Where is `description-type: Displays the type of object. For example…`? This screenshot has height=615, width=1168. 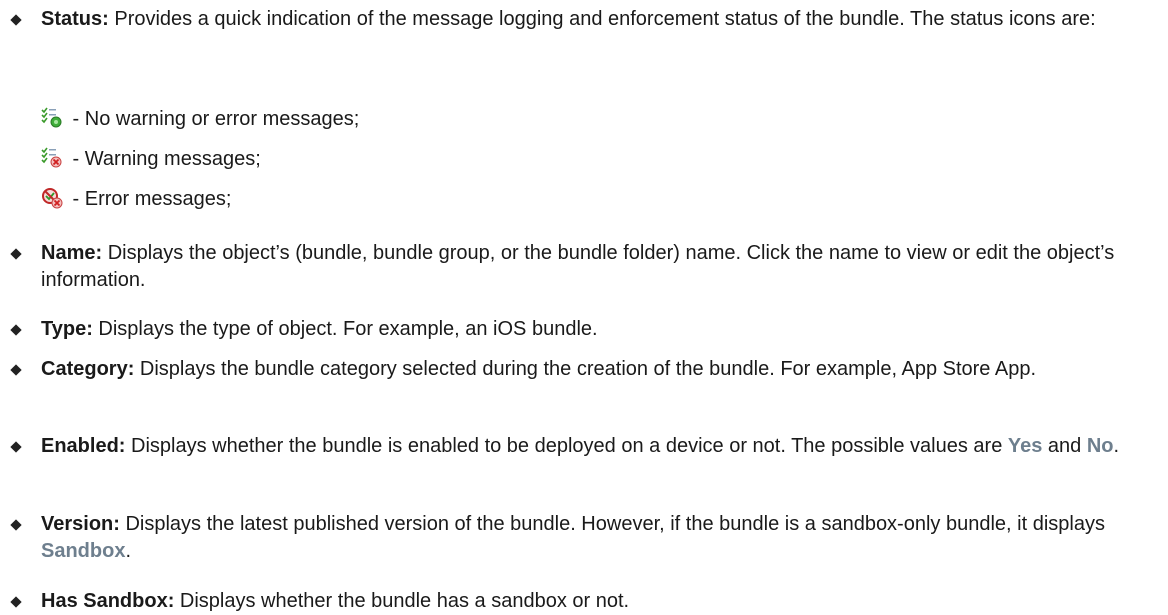
description-type: Displays the type of object. For example… is located at coordinates (345, 329).